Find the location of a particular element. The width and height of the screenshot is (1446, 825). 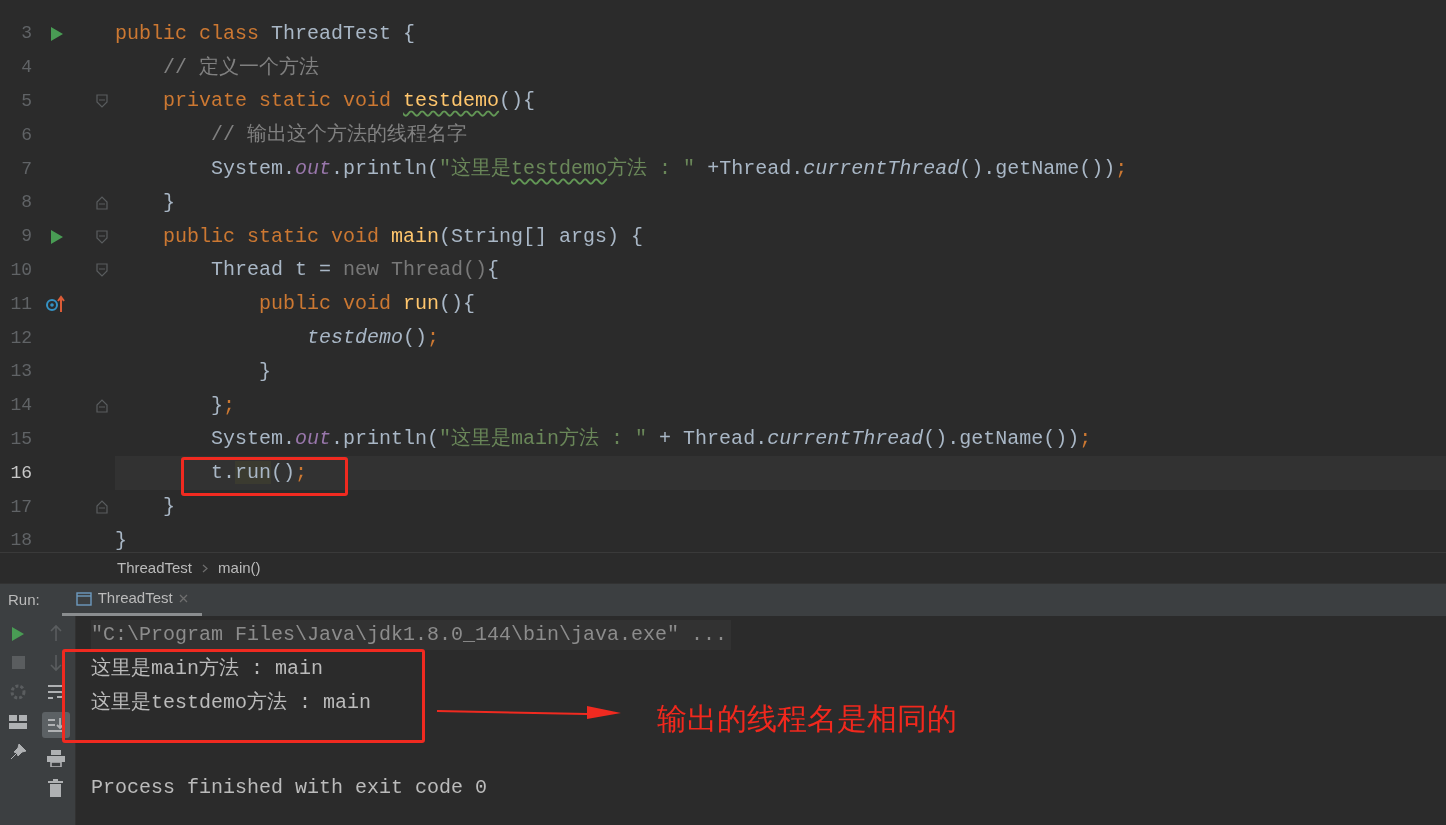

console-line: 这里是main方法 : main is located at coordinates (207, 669).